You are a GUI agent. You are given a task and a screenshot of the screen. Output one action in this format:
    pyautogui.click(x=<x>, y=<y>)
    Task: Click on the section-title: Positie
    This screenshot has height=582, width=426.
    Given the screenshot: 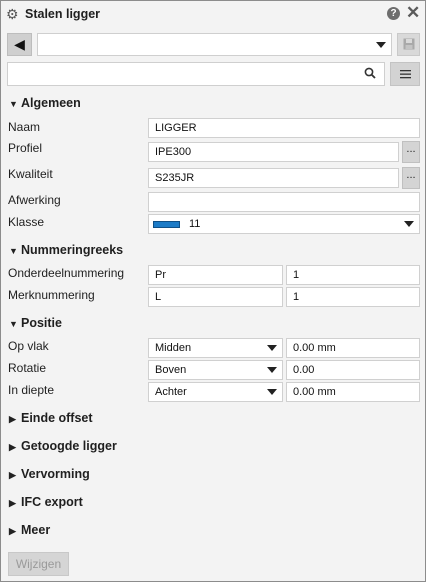 What is the action you would take?
    pyautogui.click(x=41, y=323)
    